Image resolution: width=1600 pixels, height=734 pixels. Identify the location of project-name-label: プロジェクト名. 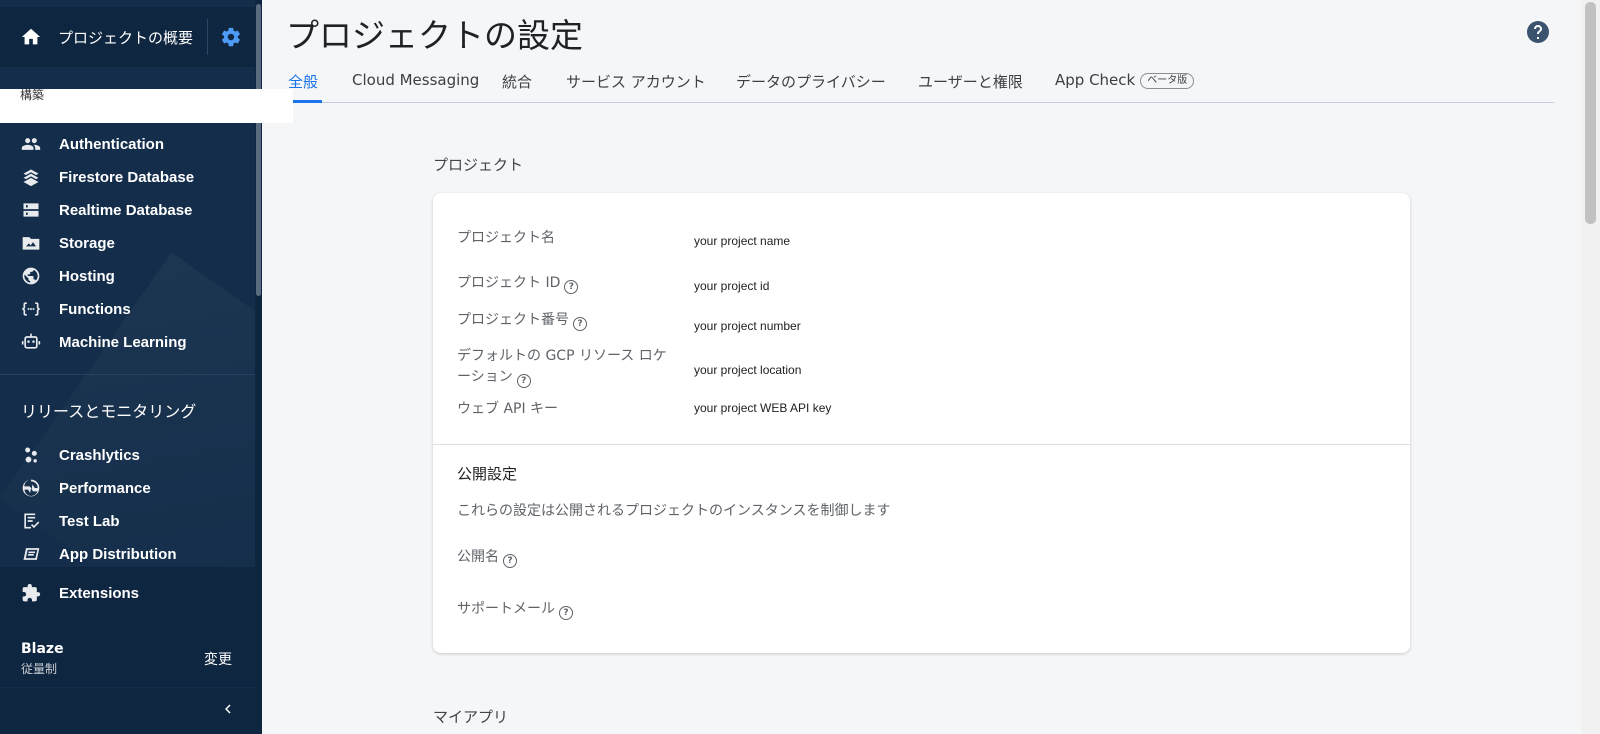
(506, 238).